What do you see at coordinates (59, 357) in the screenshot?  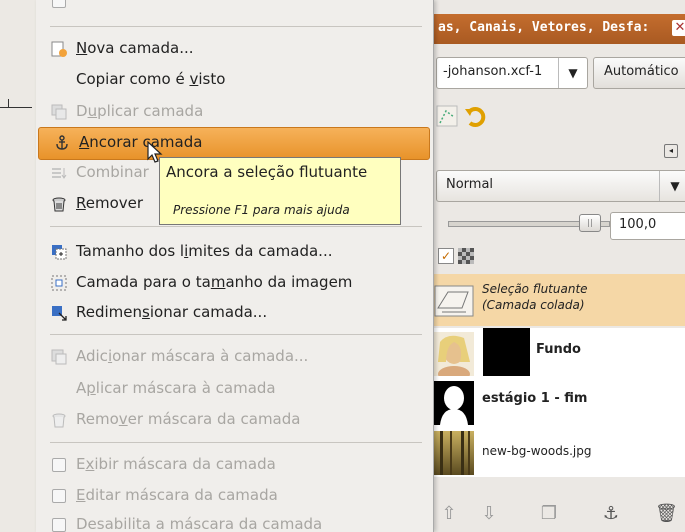 I see `add-mask-icon` at bounding box center [59, 357].